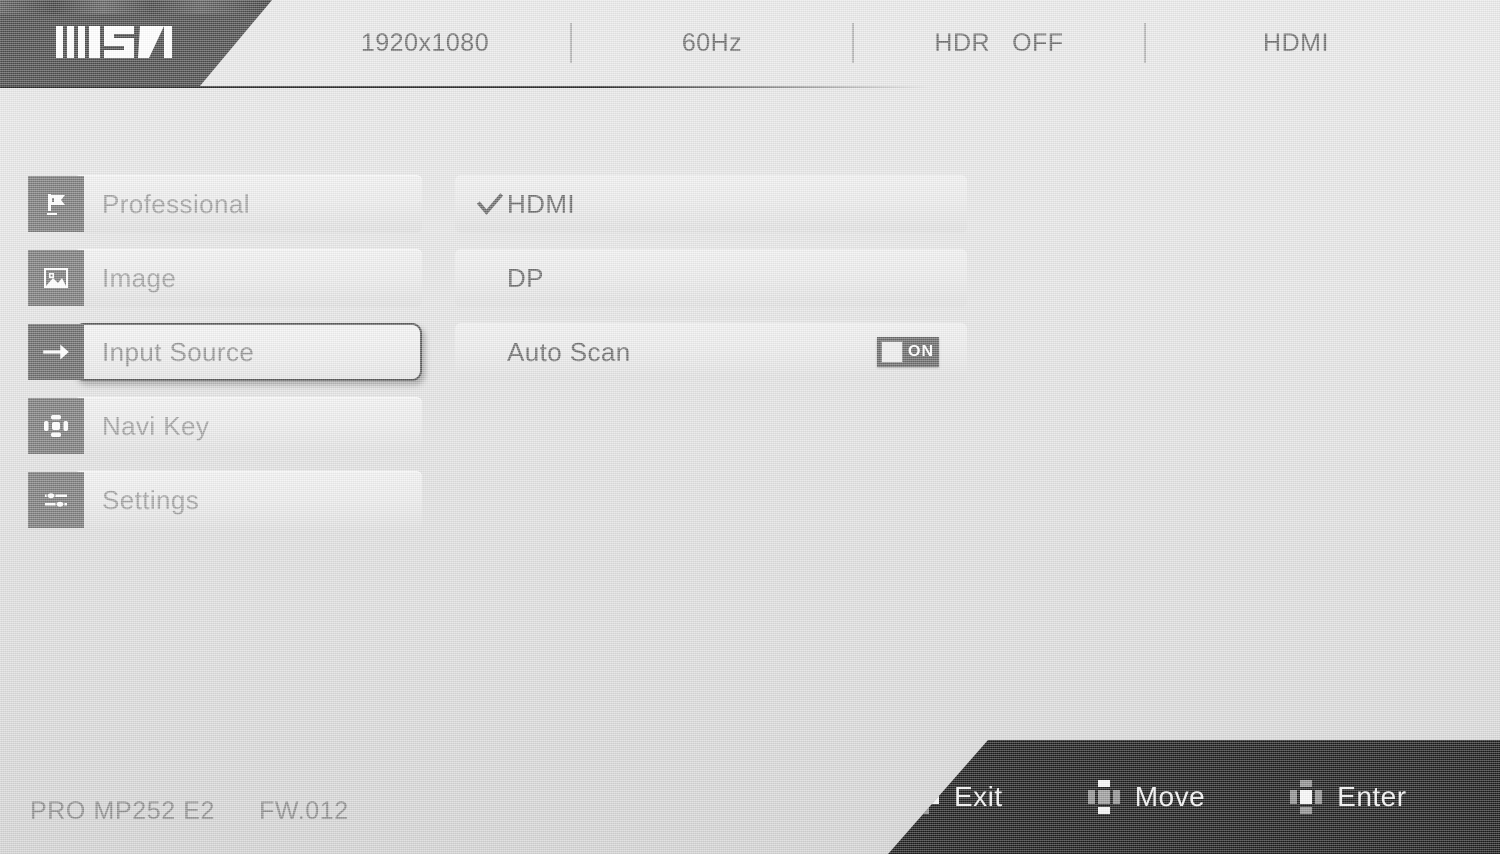 This screenshot has width=1500, height=854. I want to click on input-source-status: HDMI, so click(1296, 42).